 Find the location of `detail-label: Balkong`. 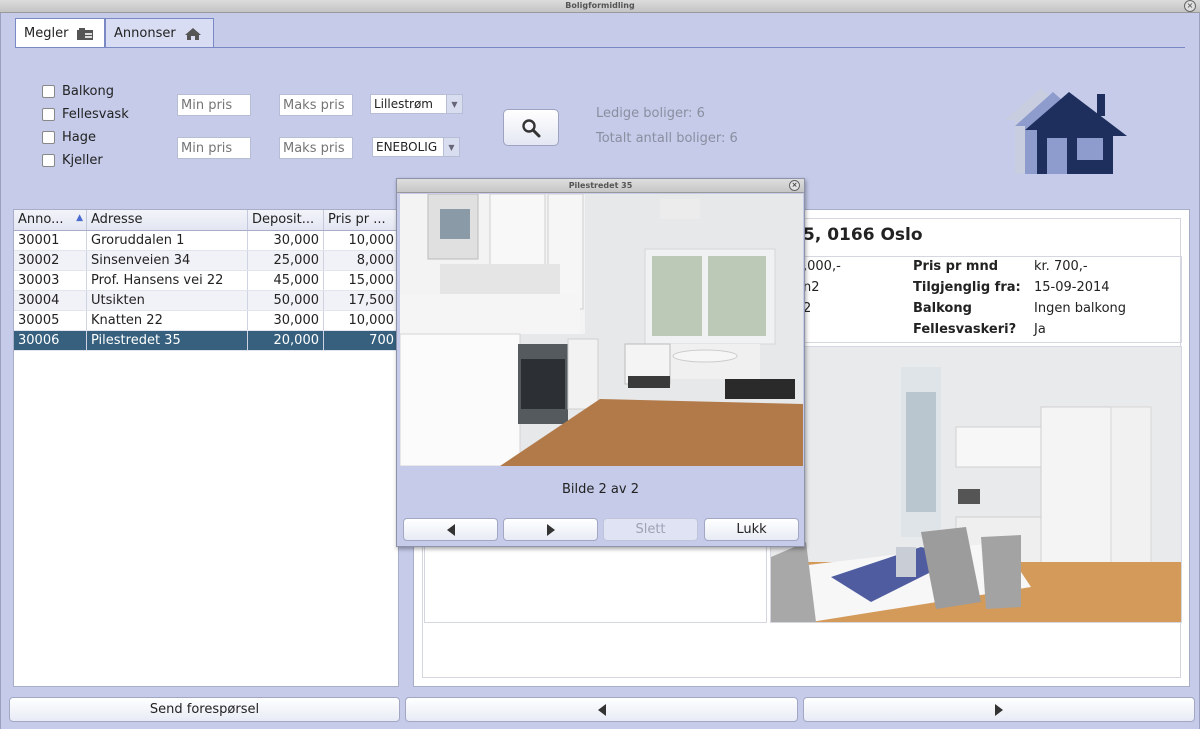

detail-label: Balkong is located at coordinates (942, 308).